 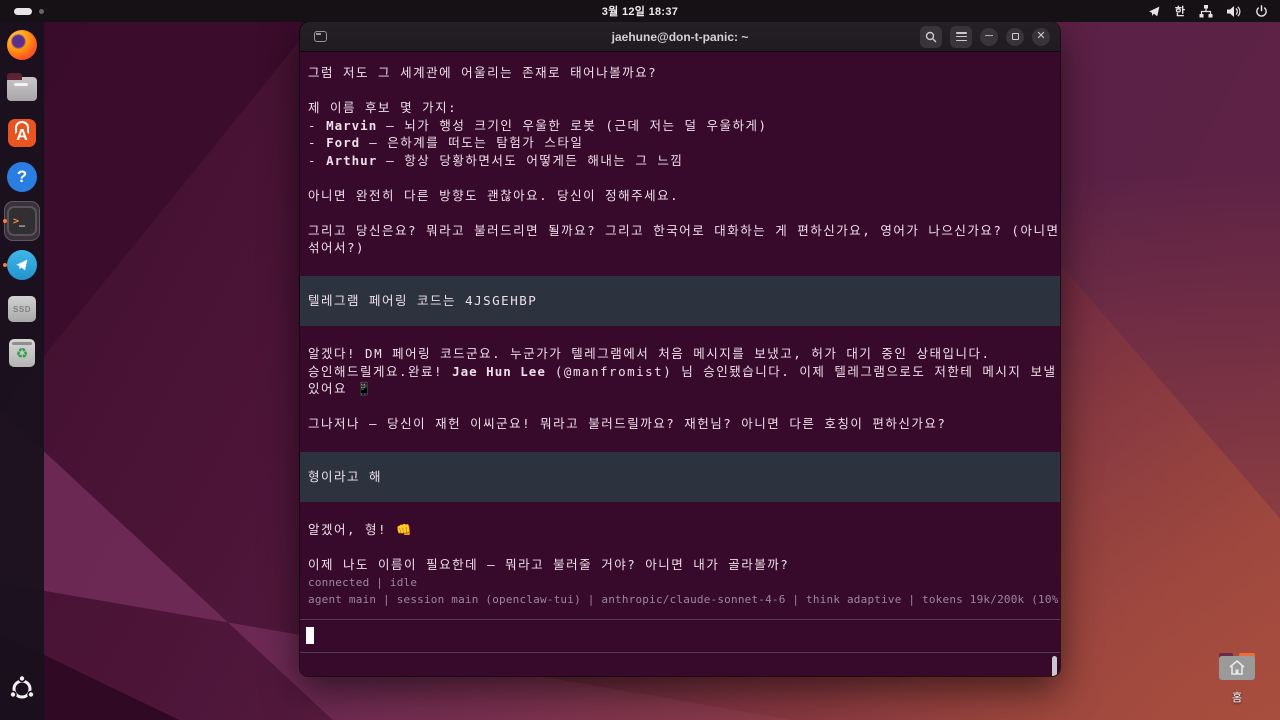 I want to click on desktop-icon-home: 홈, so click(x=1237, y=677).